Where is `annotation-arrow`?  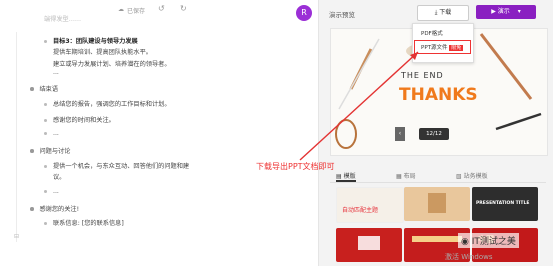 annotation-arrow is located at coordinates (359, 106).